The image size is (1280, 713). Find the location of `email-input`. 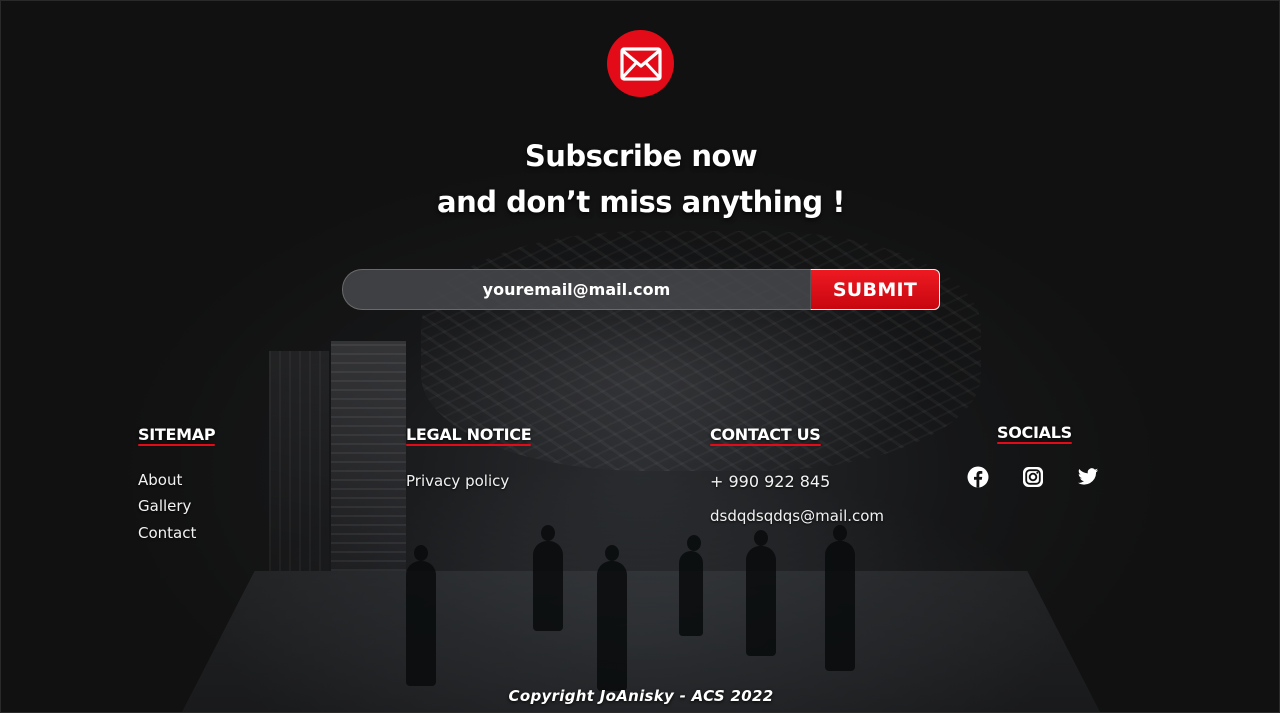

email-input is located at coordinates (576, 289).